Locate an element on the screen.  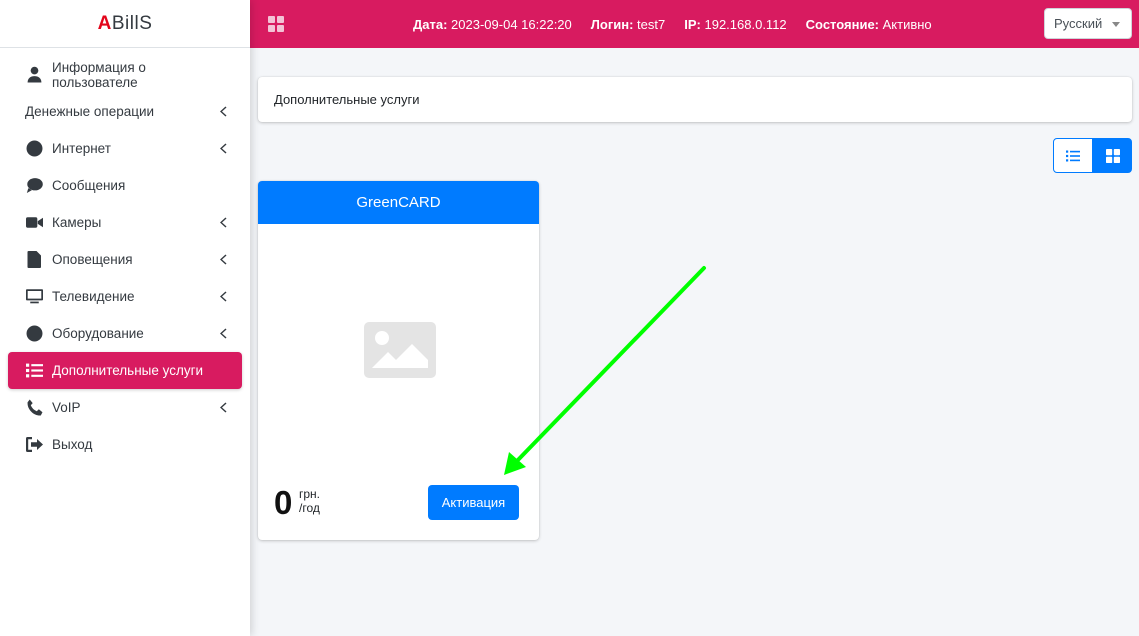
tv-icon is located at coordinates (34, 297).